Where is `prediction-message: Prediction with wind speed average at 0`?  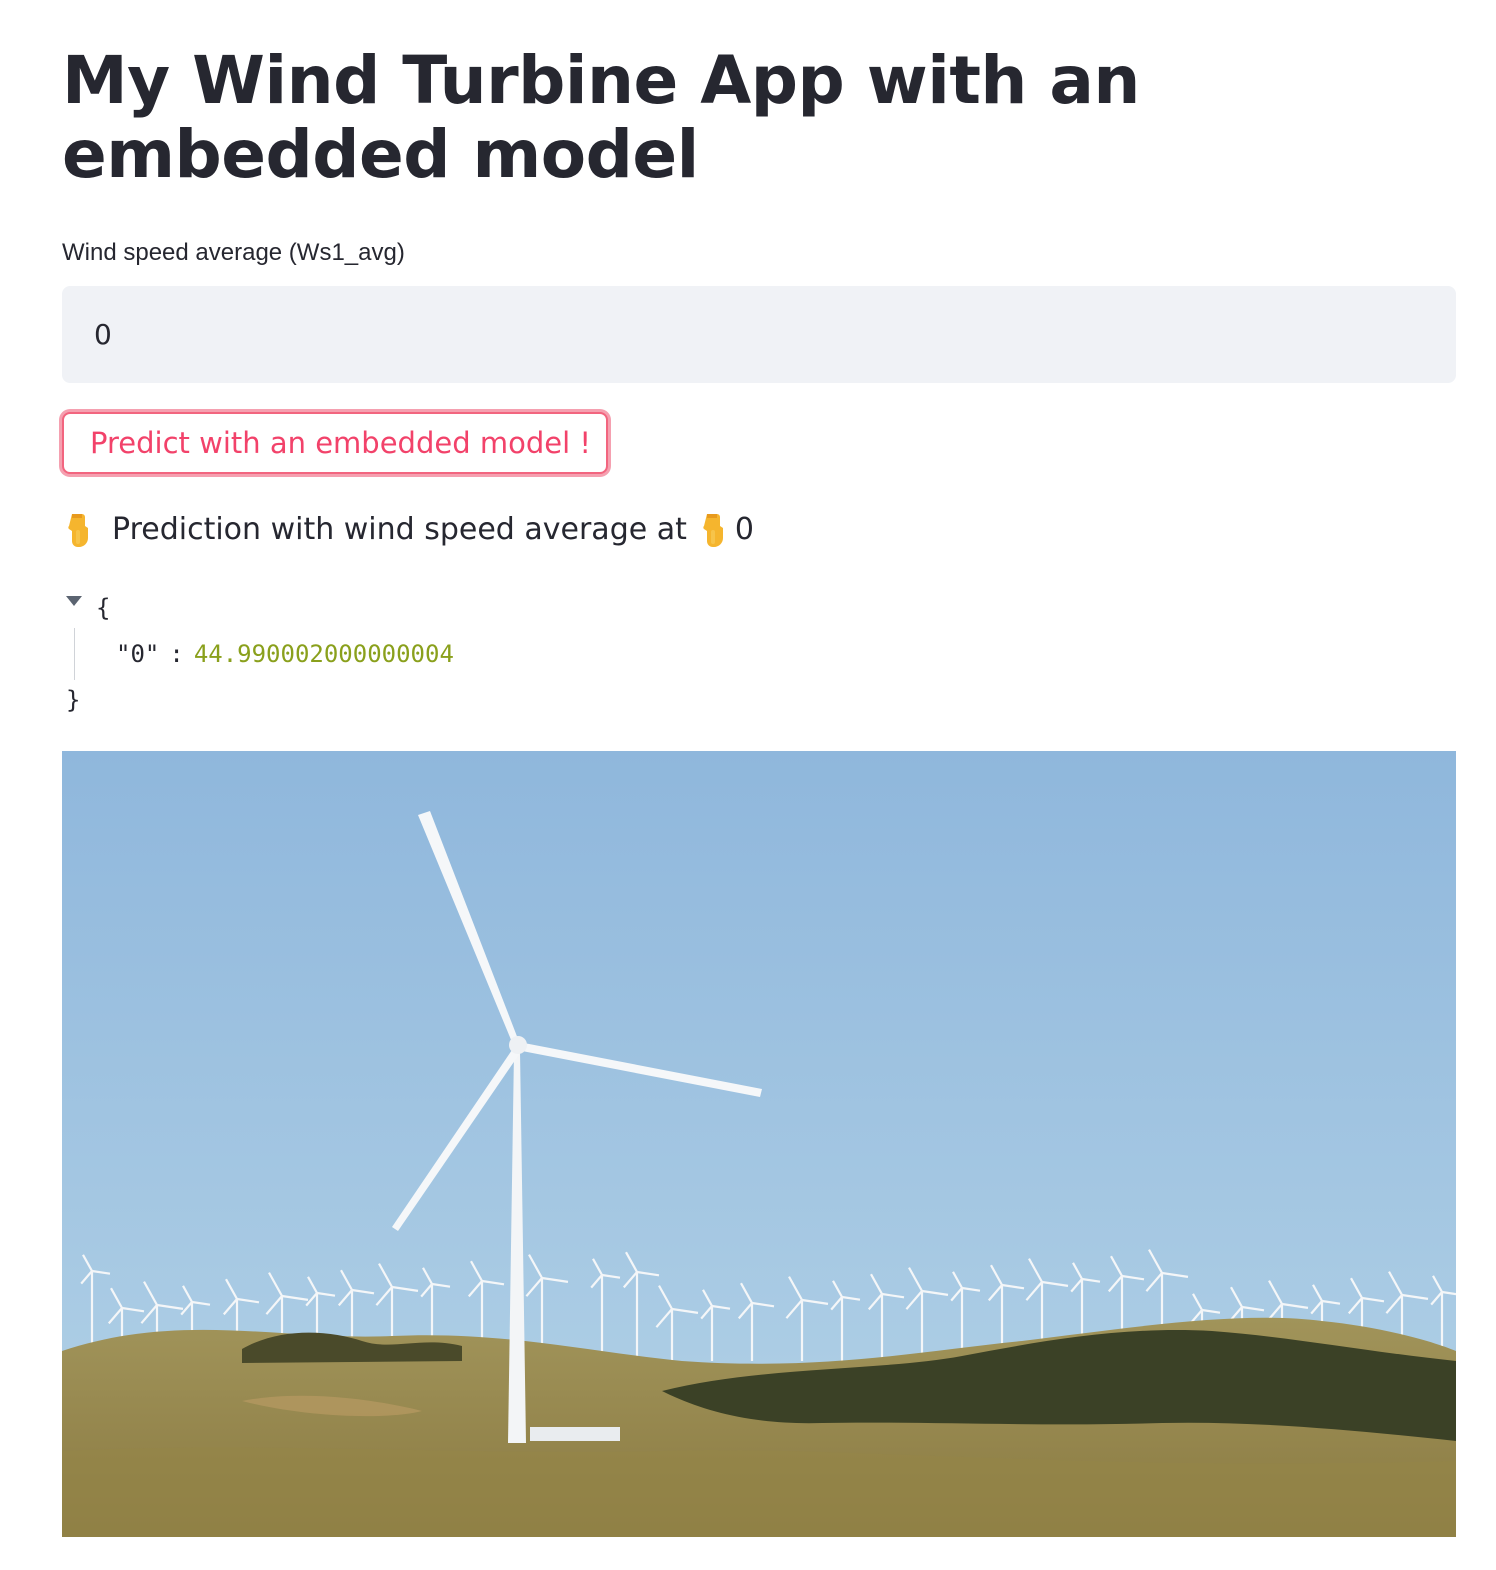
prediction-message: Prediction with wind speed average at 0 is located at coordinates (408, 530).